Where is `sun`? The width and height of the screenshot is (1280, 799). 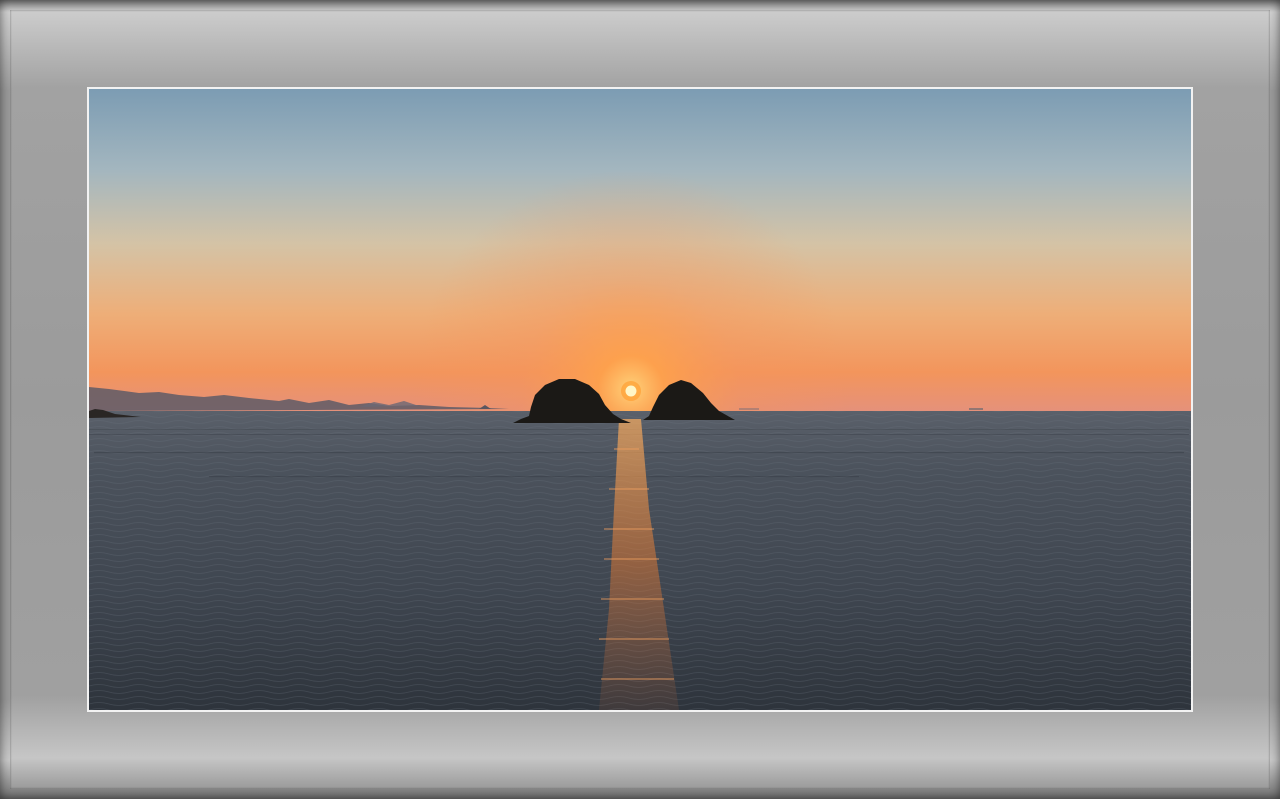
sun is located at coordinates (631, 391).